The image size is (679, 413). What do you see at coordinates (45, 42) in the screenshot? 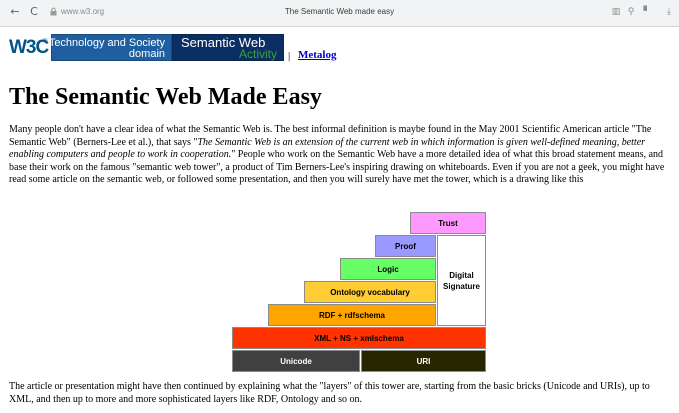
I see `registered-mark: ®` at bounding box center [45, 42].